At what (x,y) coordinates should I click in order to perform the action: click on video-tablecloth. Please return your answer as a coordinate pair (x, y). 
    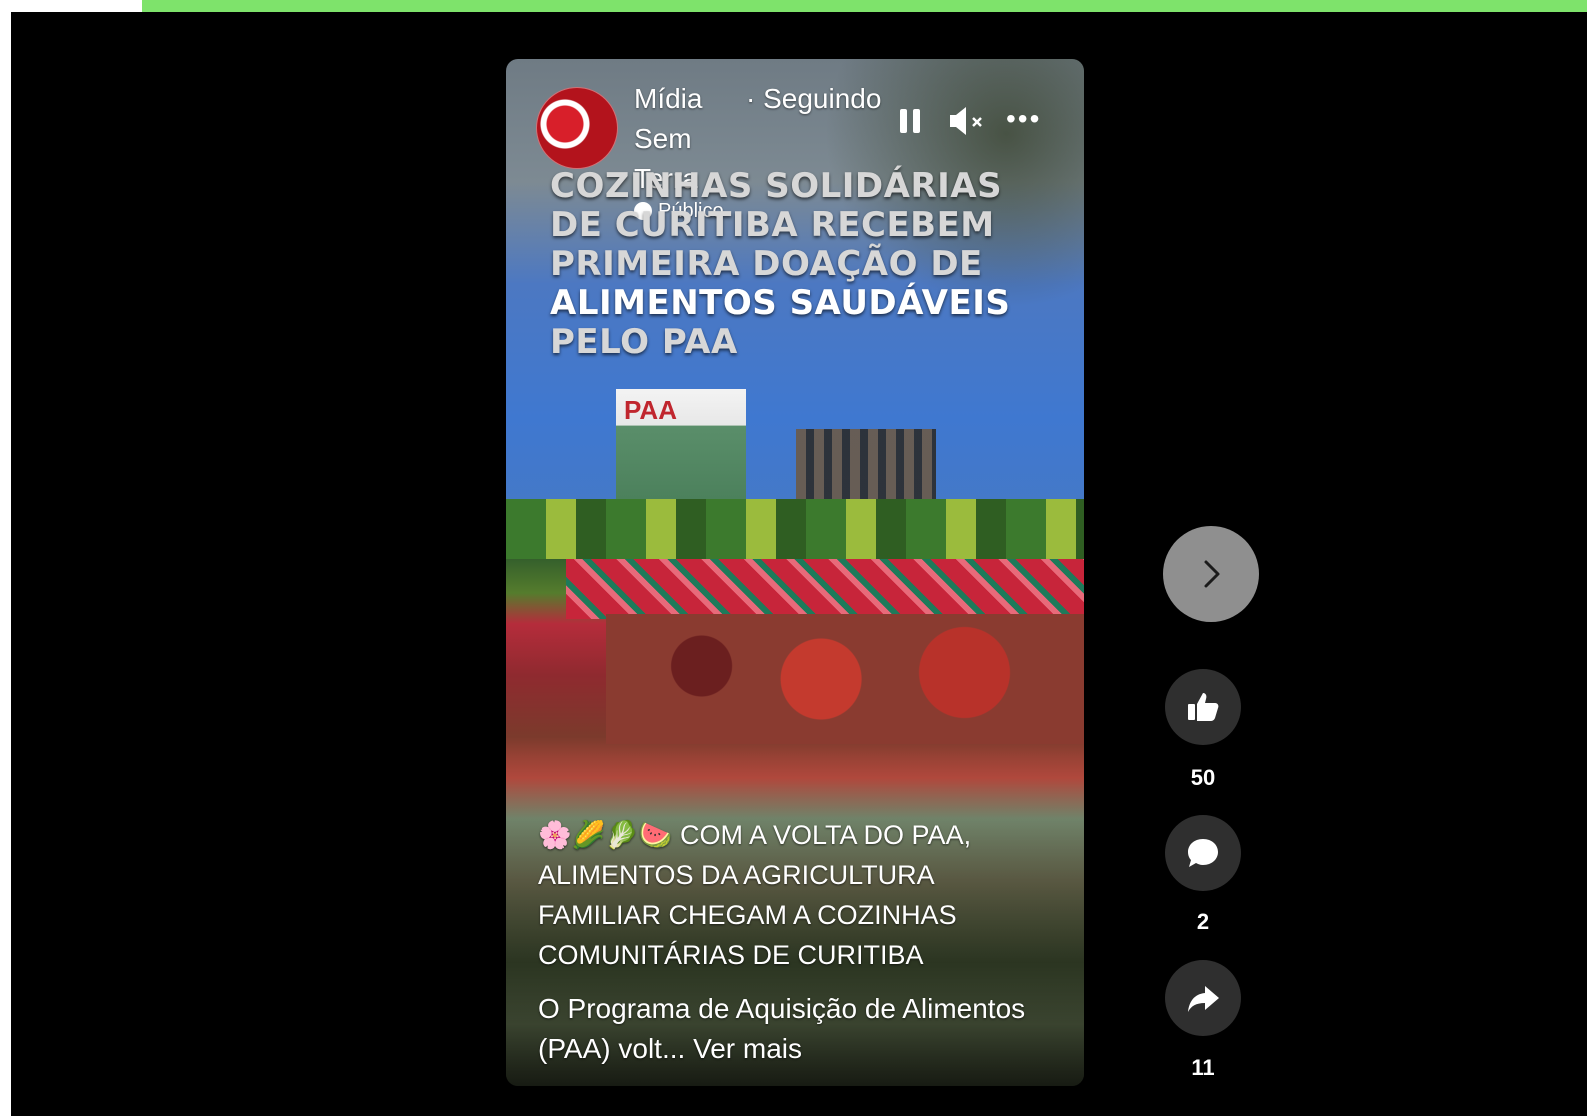
    Looking at the image, I should click on (825, 589).